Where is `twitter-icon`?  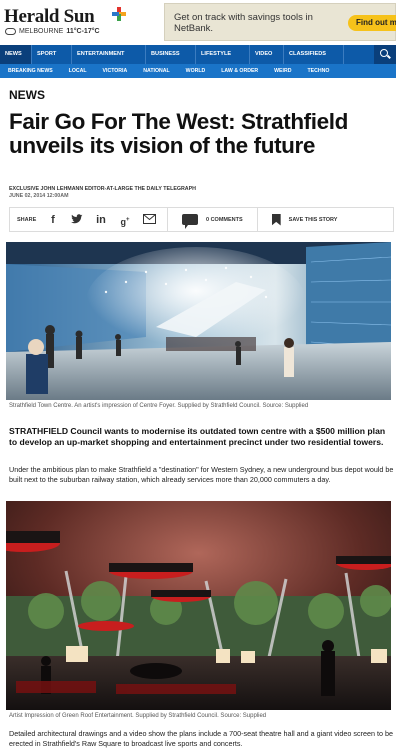 twitter-icon is located at coordinates (77, 219).